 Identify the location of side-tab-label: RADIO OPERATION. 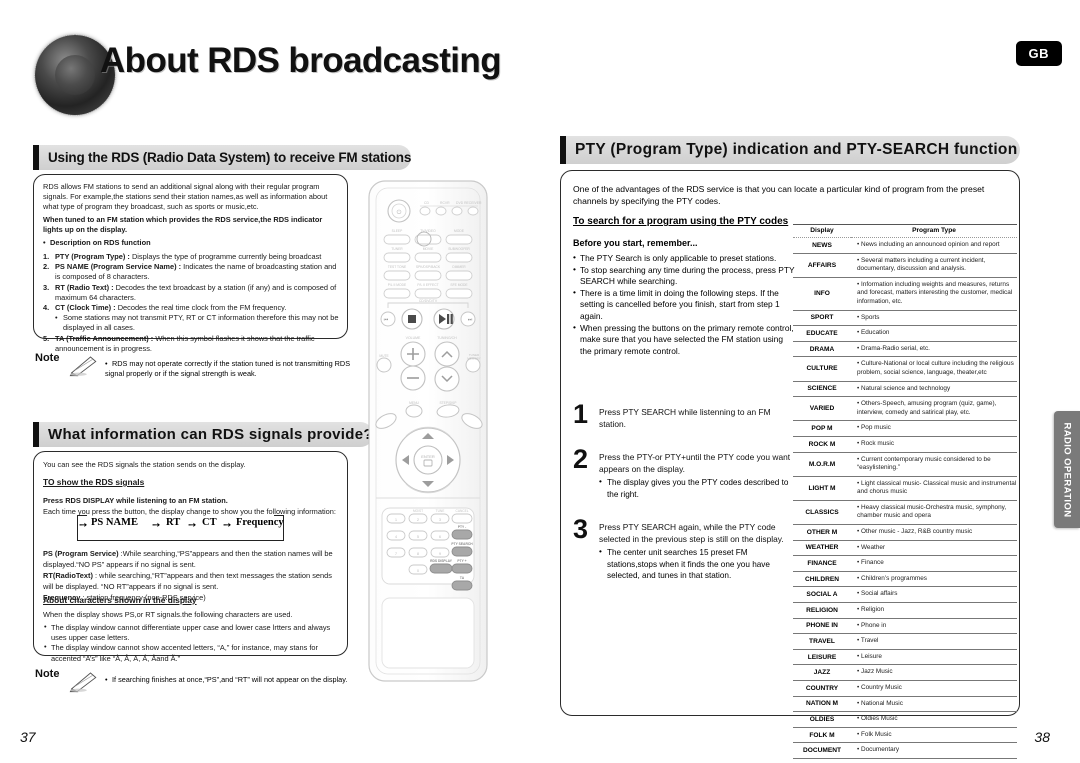
(1067, 469).